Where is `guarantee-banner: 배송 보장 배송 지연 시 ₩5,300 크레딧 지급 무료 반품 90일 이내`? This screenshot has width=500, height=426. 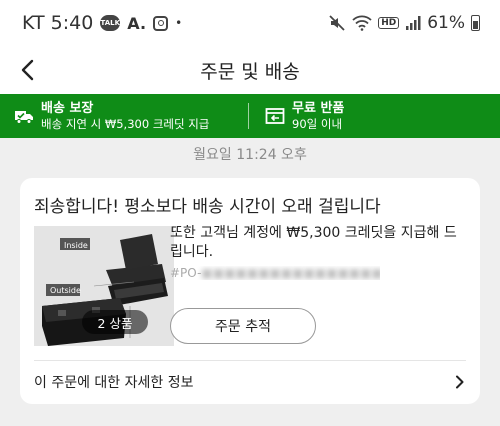 guarantee-banner: 배송 보장 배송 지연 시 ₩5,300 크레딧 지급 무료 반품 90일 이내 is located at coordinates (250, 116).